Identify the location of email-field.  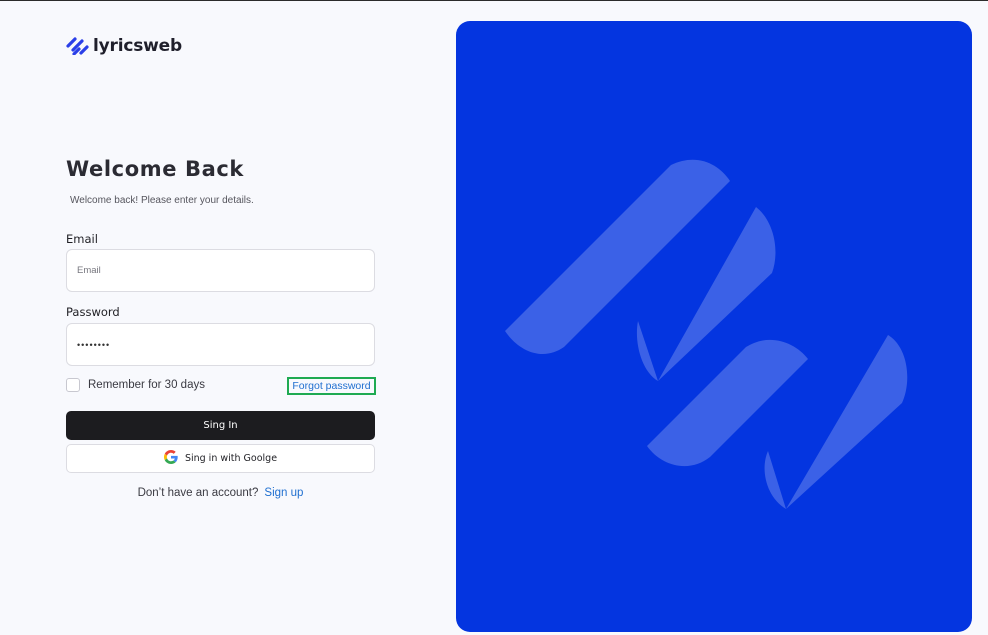
(225, 270).